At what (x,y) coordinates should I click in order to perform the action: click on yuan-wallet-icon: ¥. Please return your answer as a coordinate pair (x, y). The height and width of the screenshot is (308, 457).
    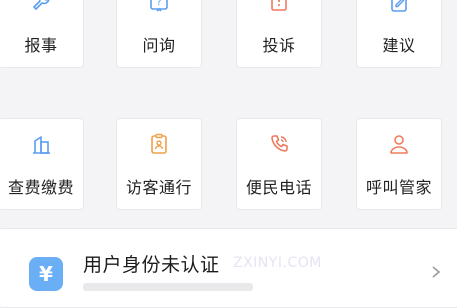
    Looking at the image, I should click on (46, 274).